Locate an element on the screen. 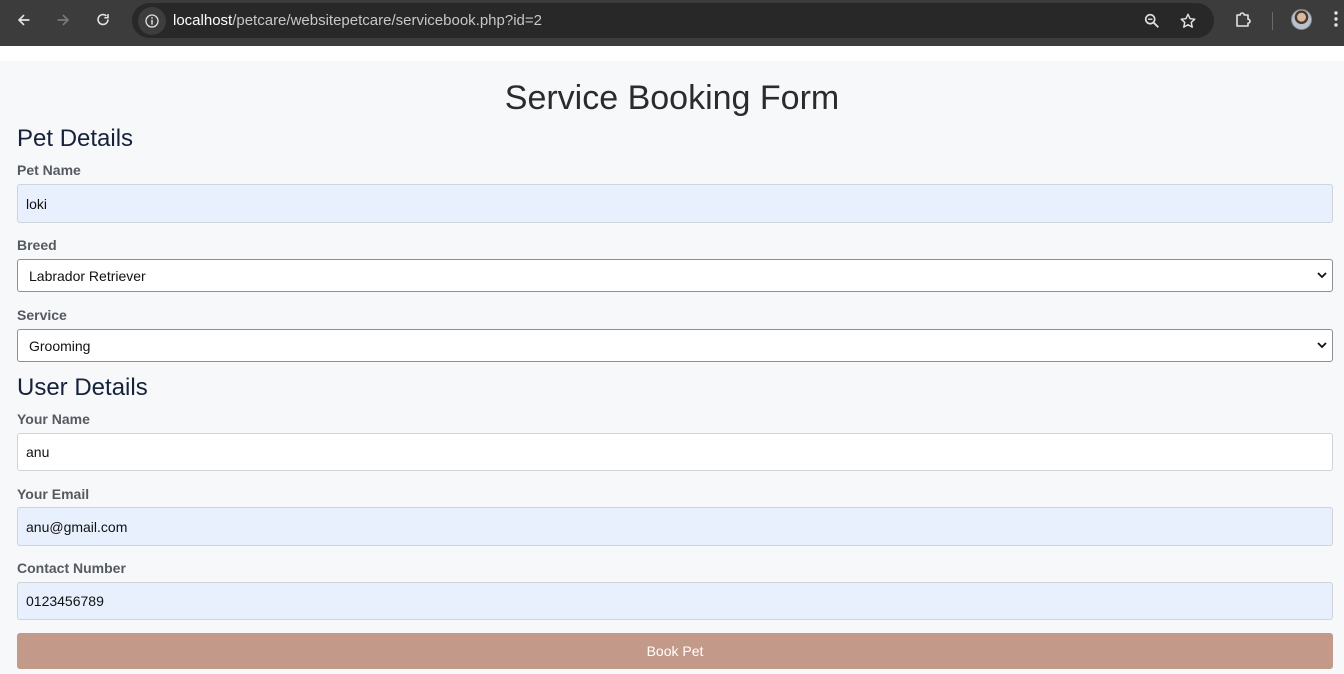  zoom-button is located at coordinates (1152, 21).